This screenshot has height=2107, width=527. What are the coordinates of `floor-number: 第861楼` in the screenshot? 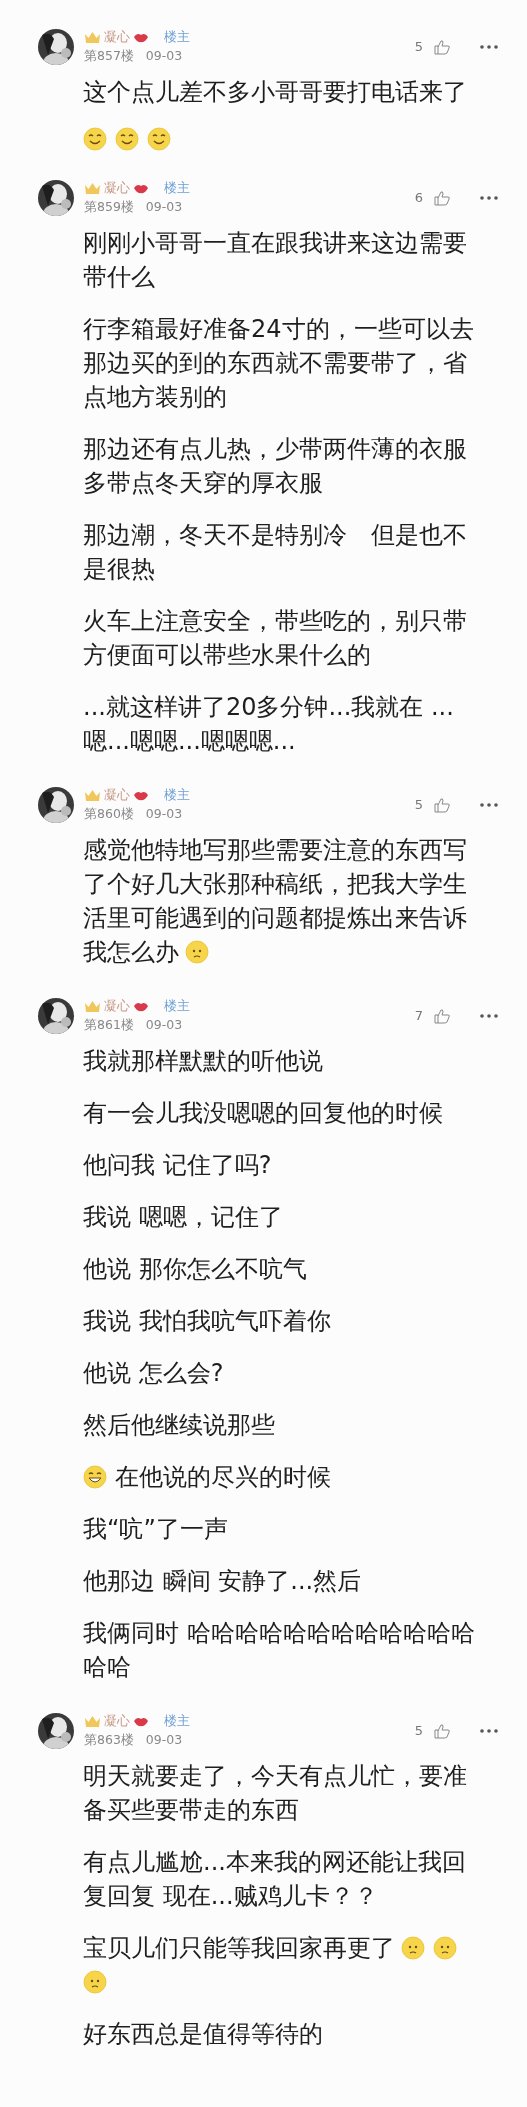 It's located at (109, 1025).